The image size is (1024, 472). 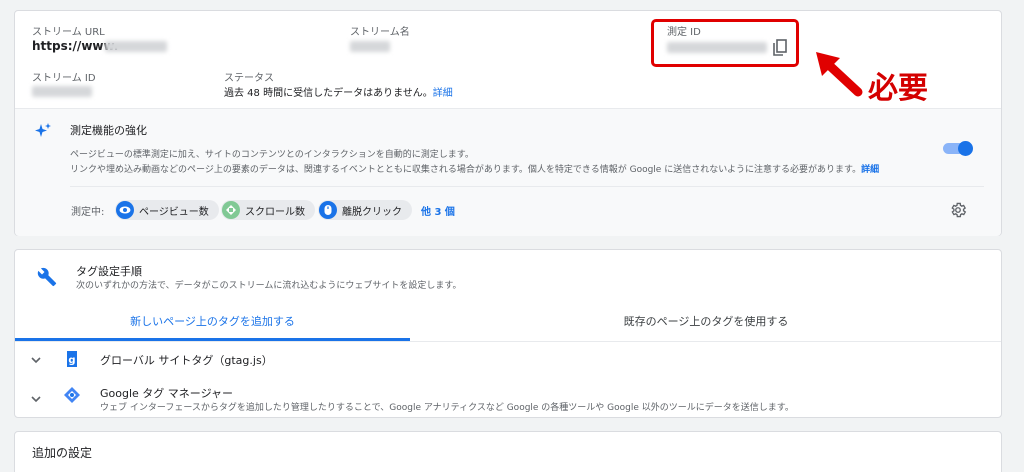 What do you see at coordinates (706, 321) in the screenshot?
I see `tab-use-existing-tag: 既存のページ上のタグを使用する` at bounding box center [706, 321].